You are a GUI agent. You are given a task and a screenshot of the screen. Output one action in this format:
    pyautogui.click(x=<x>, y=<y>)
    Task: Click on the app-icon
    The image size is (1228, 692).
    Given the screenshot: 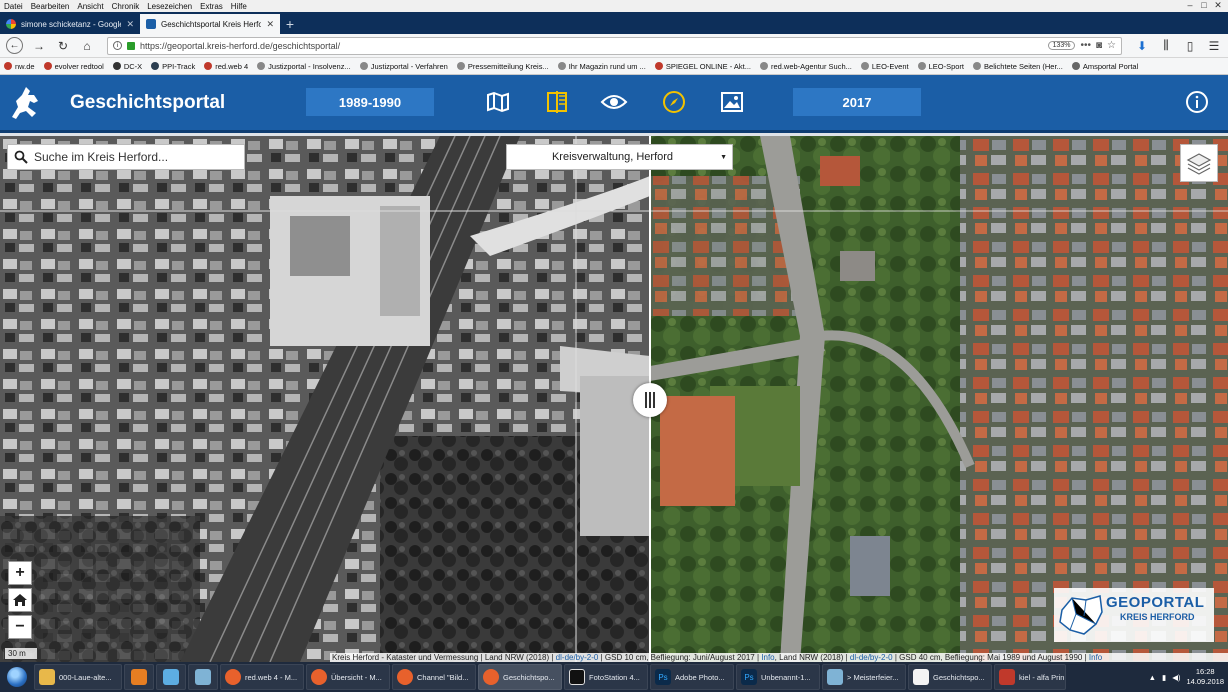 What is the action you would take?
    pyautogui.click(x=1007, y=677)
    